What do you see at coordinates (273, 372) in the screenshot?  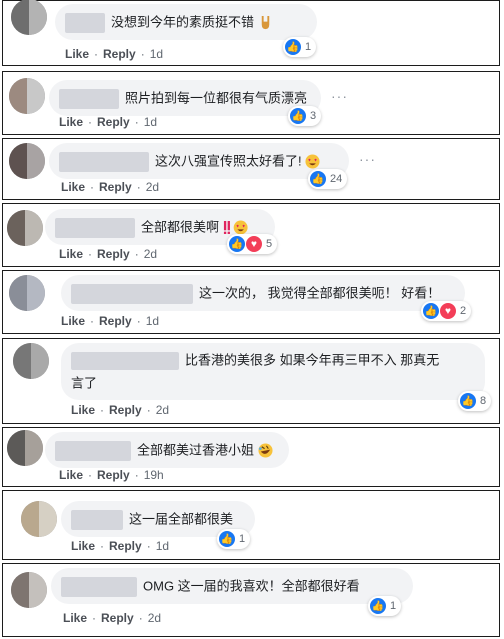 I see `comment-bubble: 比香港的美很多 如果今年再三甲不入 那真无 言了` at bounding box center [273, 372].